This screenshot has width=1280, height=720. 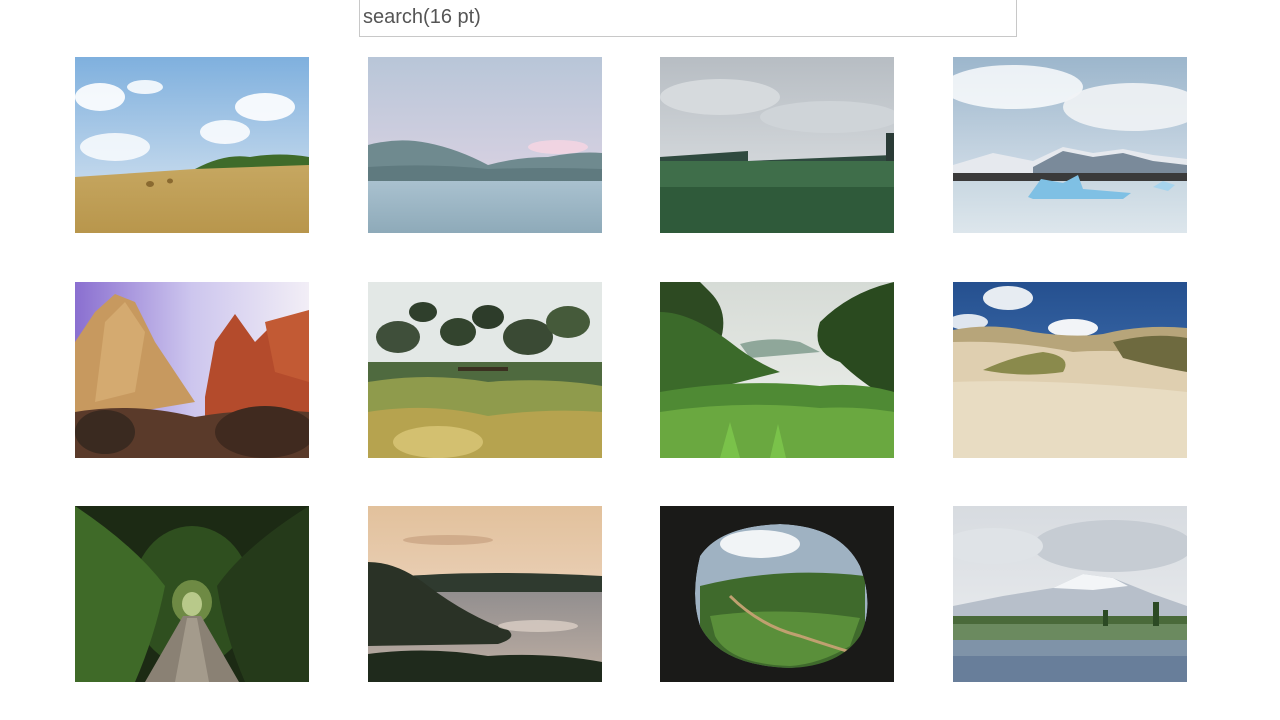 What do you see at coordinates (484, 145) in the screenshot?
I see `photo-mountain-lake` at bounding box center [484, 145].